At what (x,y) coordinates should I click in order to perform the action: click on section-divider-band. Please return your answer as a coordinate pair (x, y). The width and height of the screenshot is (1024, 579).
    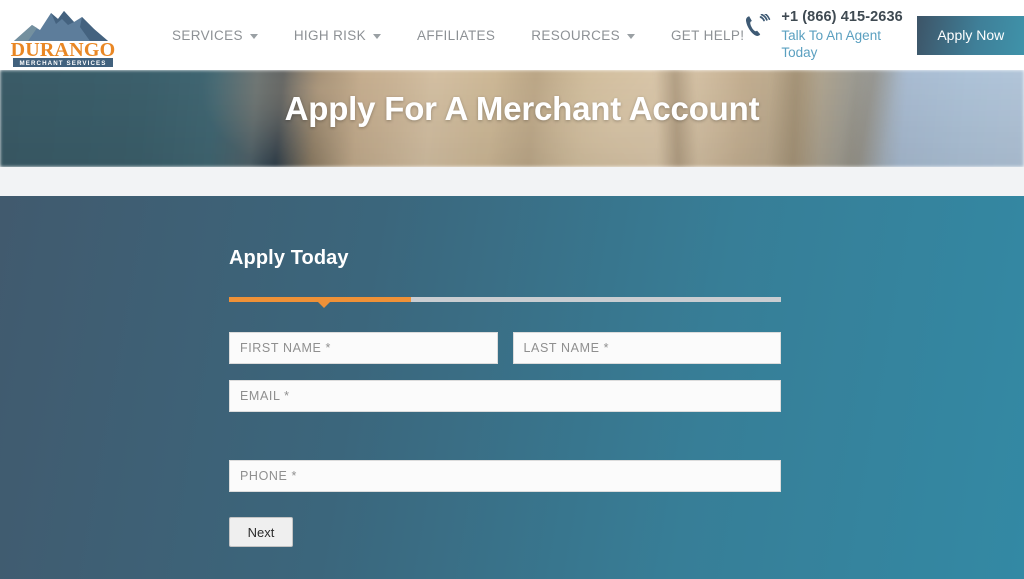
    Looking at the image, I should click on (512, 181).